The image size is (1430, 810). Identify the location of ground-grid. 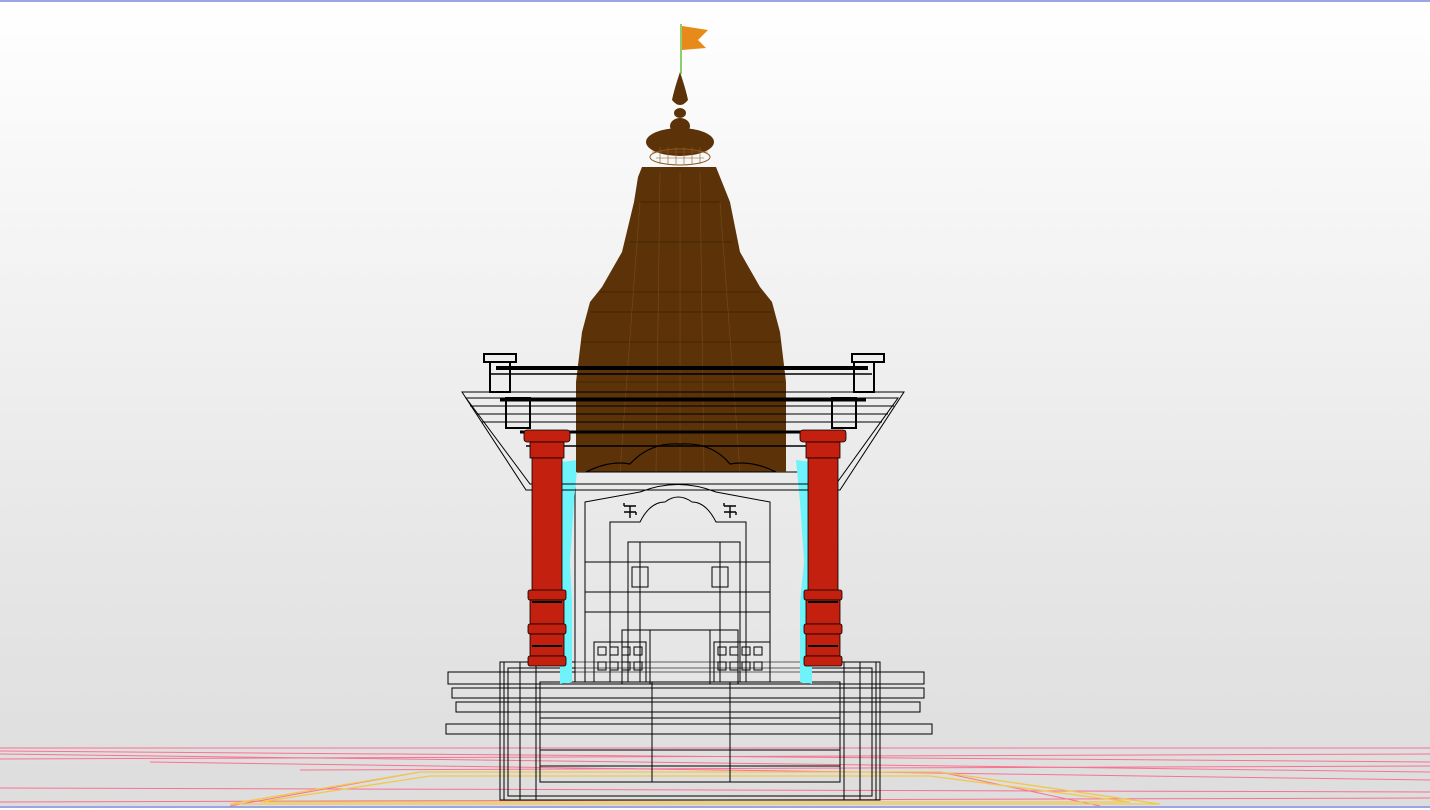
(715, 777).